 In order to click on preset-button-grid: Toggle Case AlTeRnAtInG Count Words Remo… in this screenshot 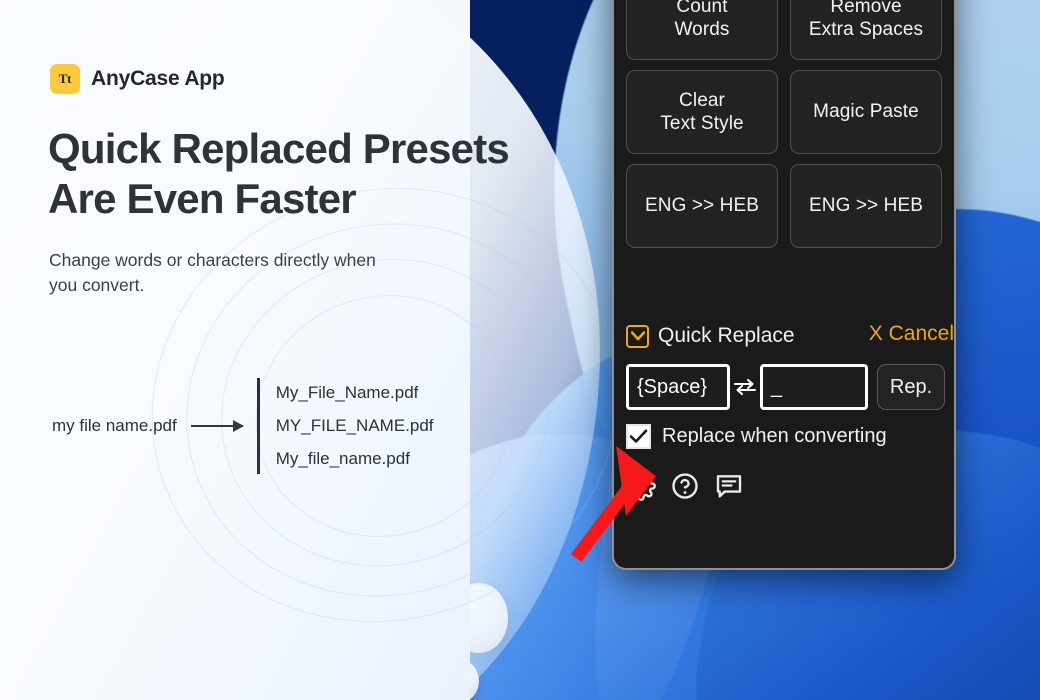, I will do `click(784, 124)`.